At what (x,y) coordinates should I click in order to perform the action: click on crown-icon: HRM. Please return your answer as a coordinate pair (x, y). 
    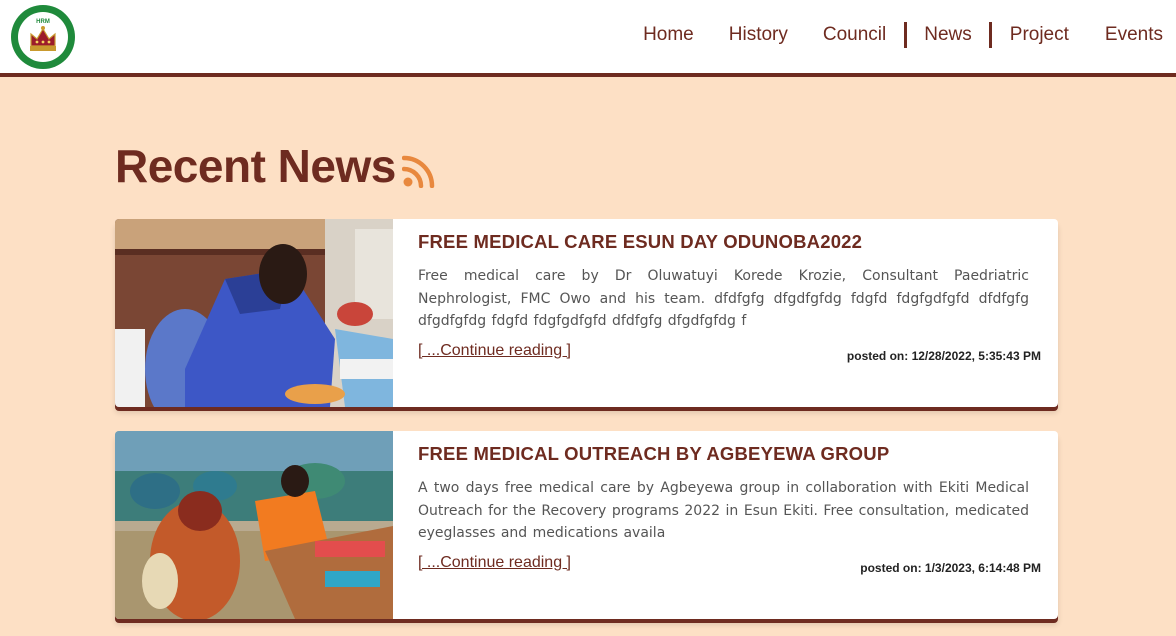
    Looking at the image, I should click on (43, 35).